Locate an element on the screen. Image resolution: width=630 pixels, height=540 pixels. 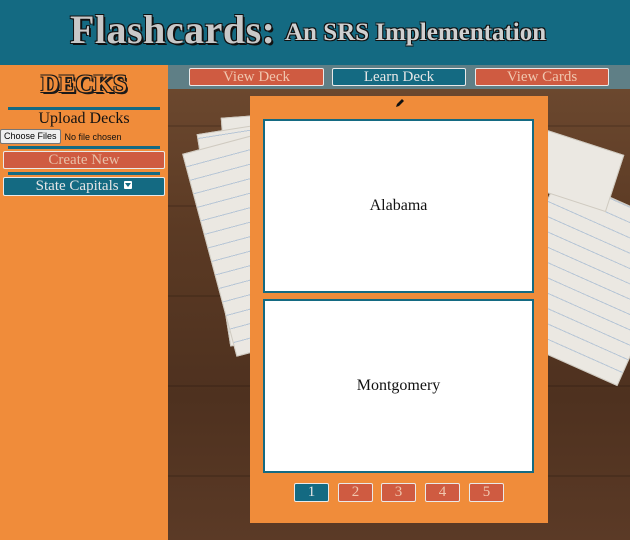
learn-deck-button: Learn Deck is located at coordinates (399, 77).